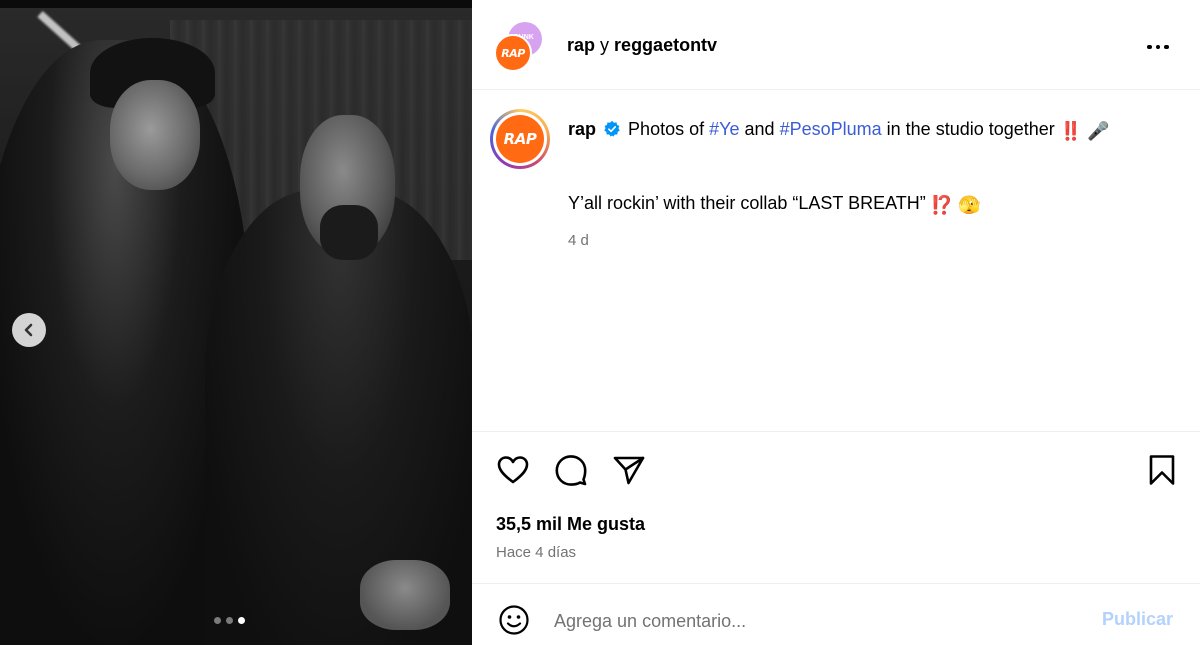 This screenshot has width=1200, height=645. Describe the element at coordinates (581, 45) in the screenshot. I see `author-link-rap: rap` at that location.